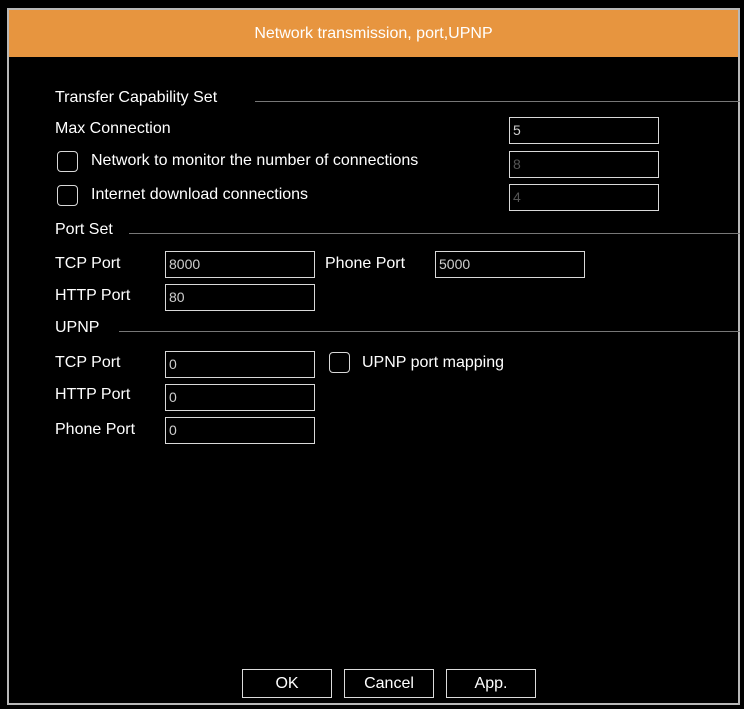  Describe the element at coordinates (584, 197) in the screenshot. I see `download-connections-field: 4` at that location.